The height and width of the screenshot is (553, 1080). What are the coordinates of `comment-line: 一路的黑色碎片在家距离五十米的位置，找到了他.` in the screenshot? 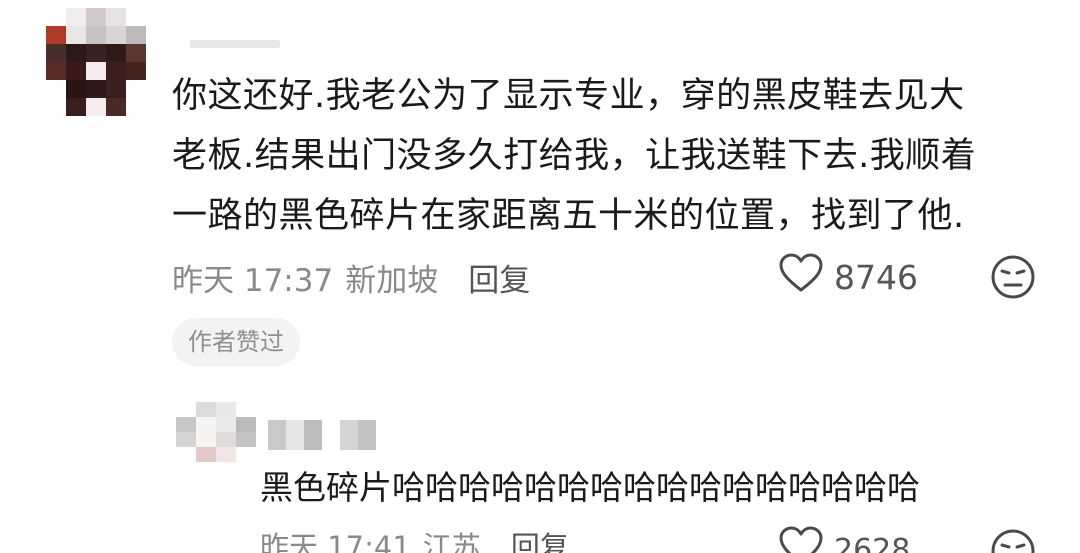 It's located at (568, 216).